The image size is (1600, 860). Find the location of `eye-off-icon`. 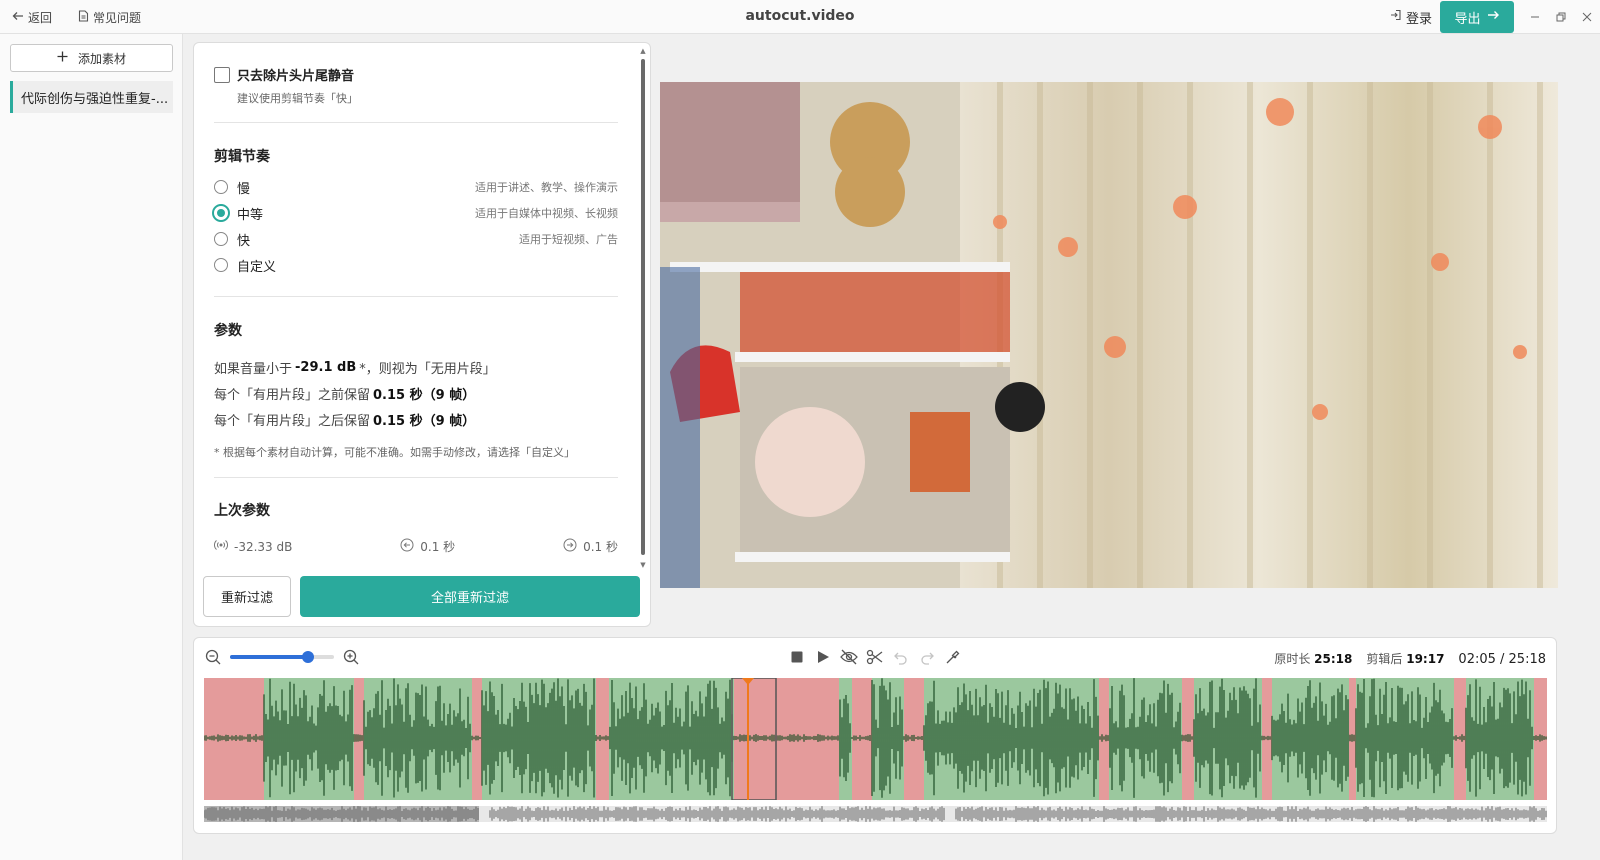

eye-off-icon is located at coordinates (849, 657).